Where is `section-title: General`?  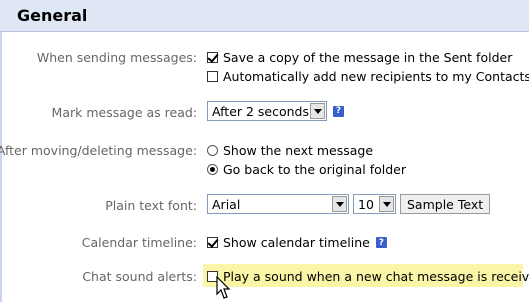
section-title: General is located at coordinates (52, 15).